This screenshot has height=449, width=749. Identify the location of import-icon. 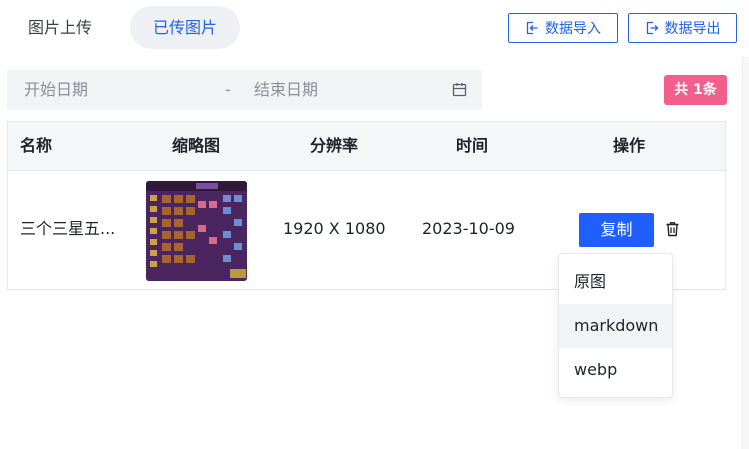
(532, 28).